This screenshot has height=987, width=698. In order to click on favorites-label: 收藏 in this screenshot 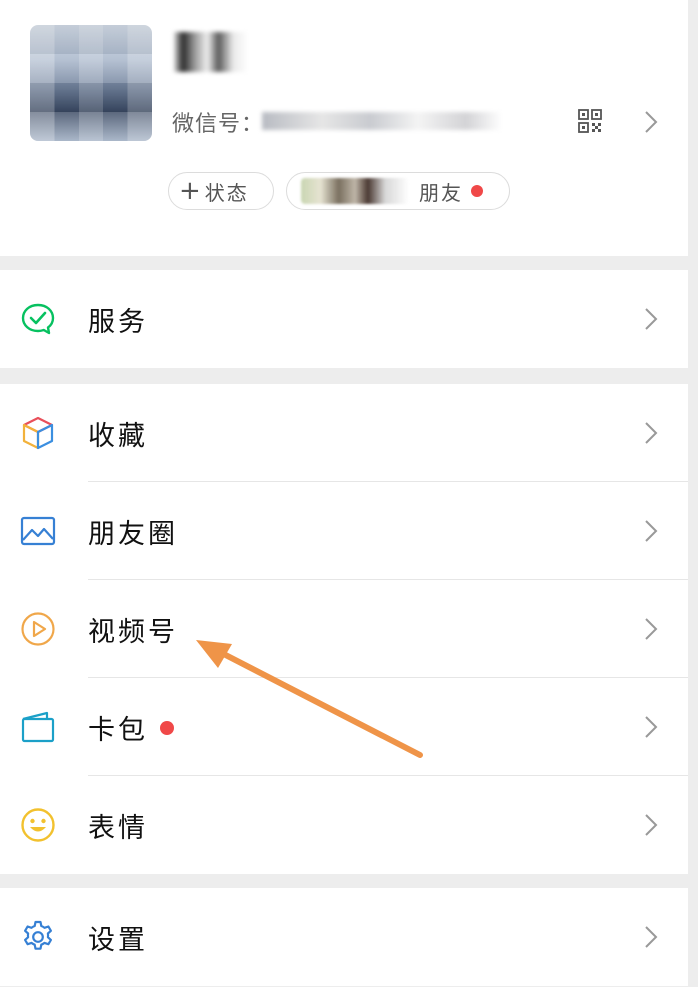, I will do `click(118, 436)`.